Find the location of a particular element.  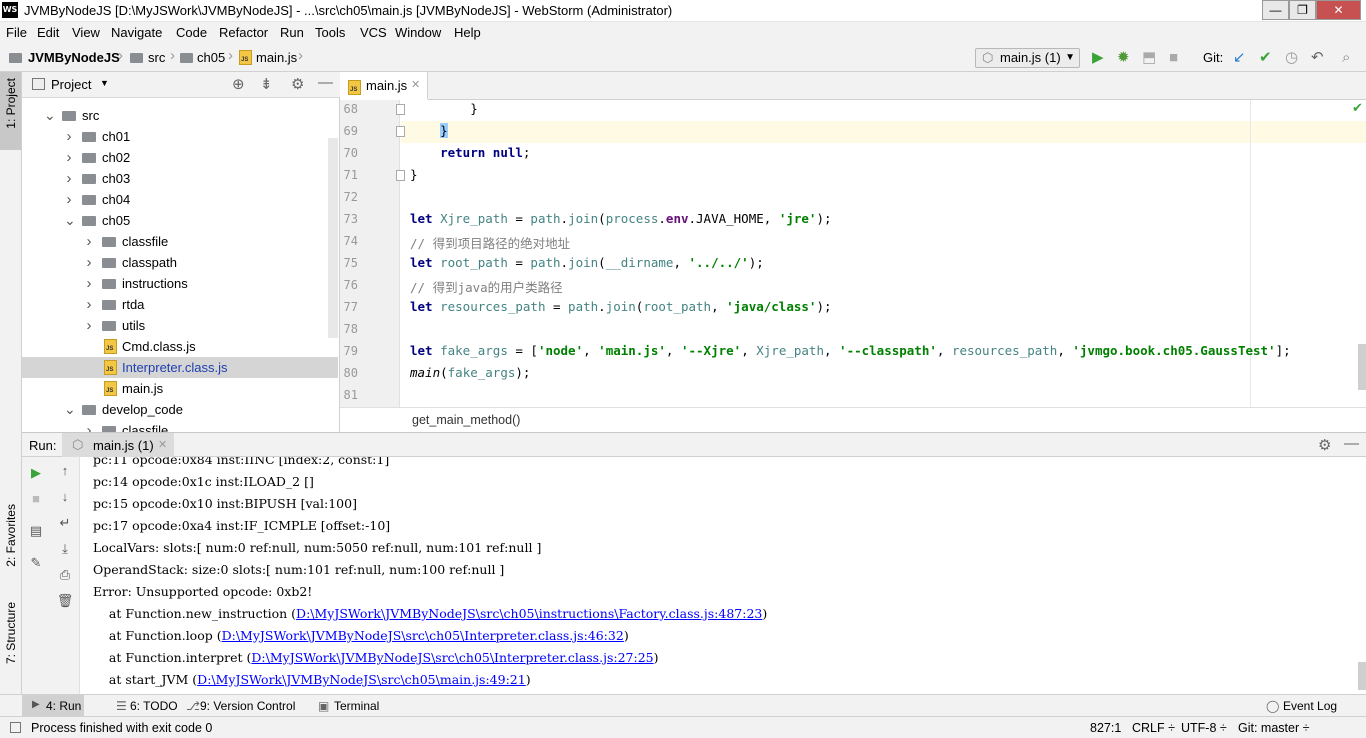

up-arrow-icon: ↑ is located at coordinates (65, 470).